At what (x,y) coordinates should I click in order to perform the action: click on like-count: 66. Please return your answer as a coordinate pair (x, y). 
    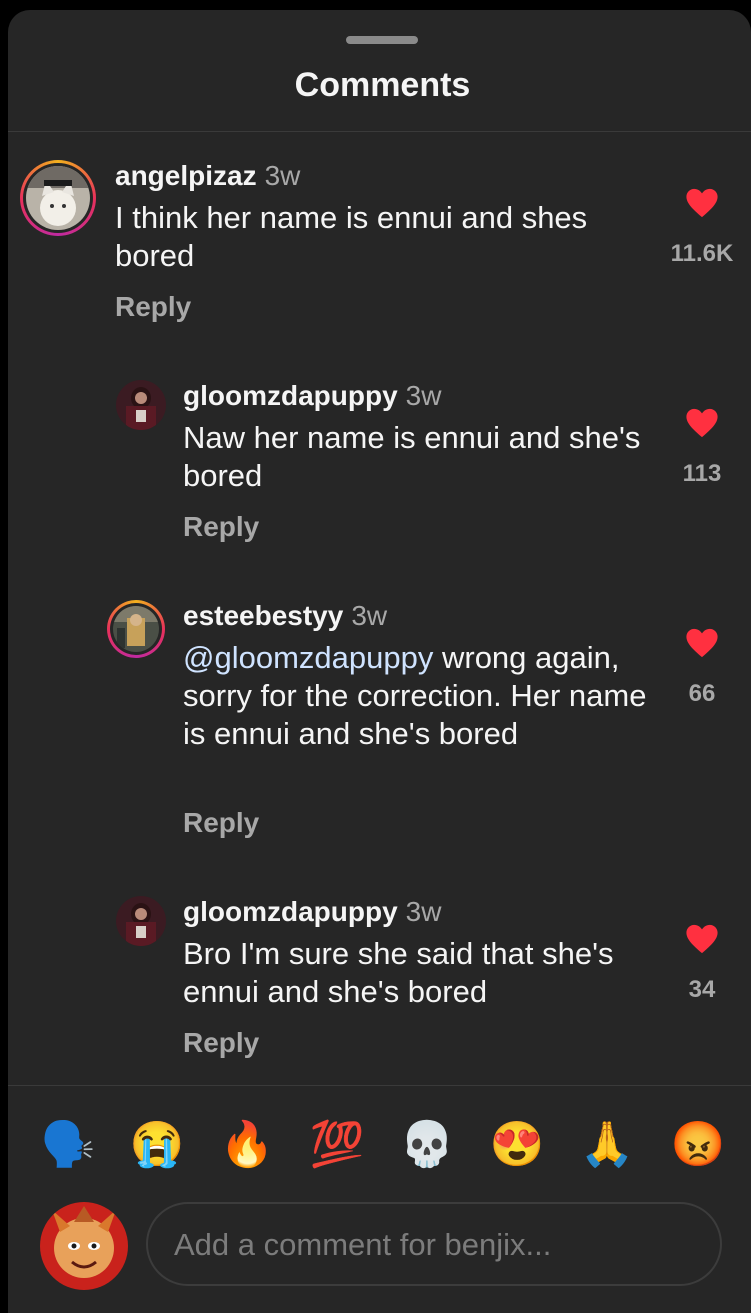
    Looking at the image, I should click on (702, 693).